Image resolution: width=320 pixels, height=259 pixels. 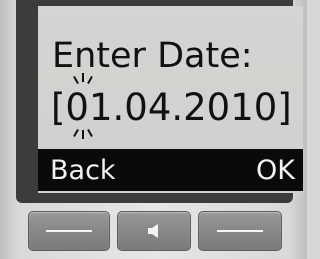 I want to click on speaker-button, so click(x=154, y=231).